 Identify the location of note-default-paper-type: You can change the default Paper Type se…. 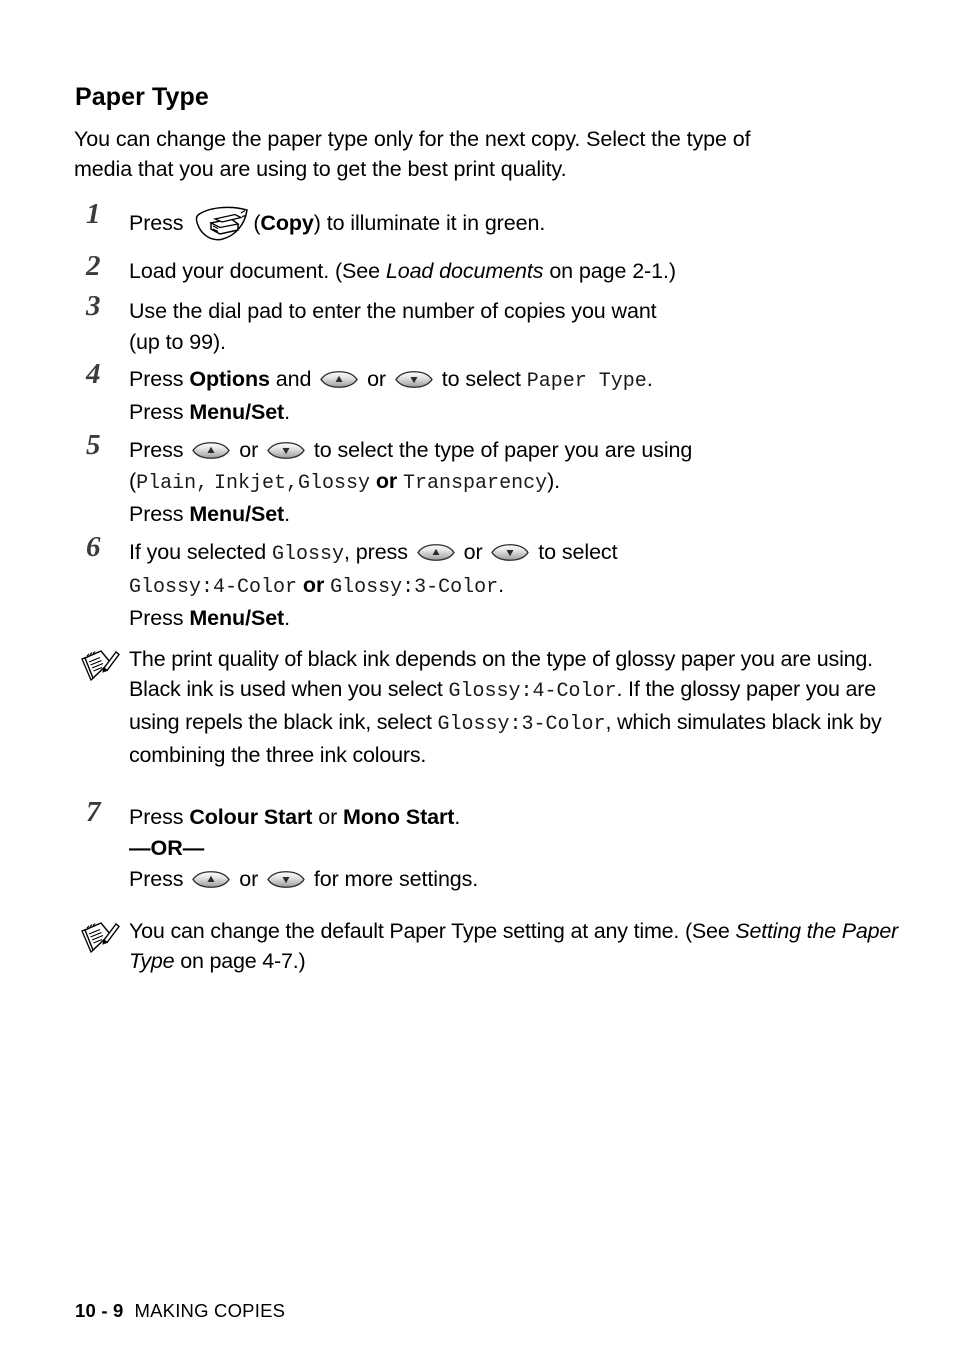
(499, 946).